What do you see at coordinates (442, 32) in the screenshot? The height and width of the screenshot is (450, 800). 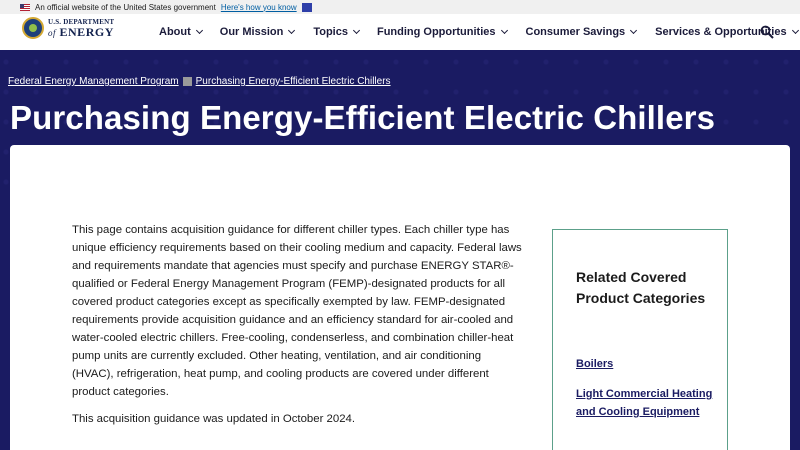 I see `nav-funding-opportunities: Funding Opportunities` at bounding box center [442, 32].